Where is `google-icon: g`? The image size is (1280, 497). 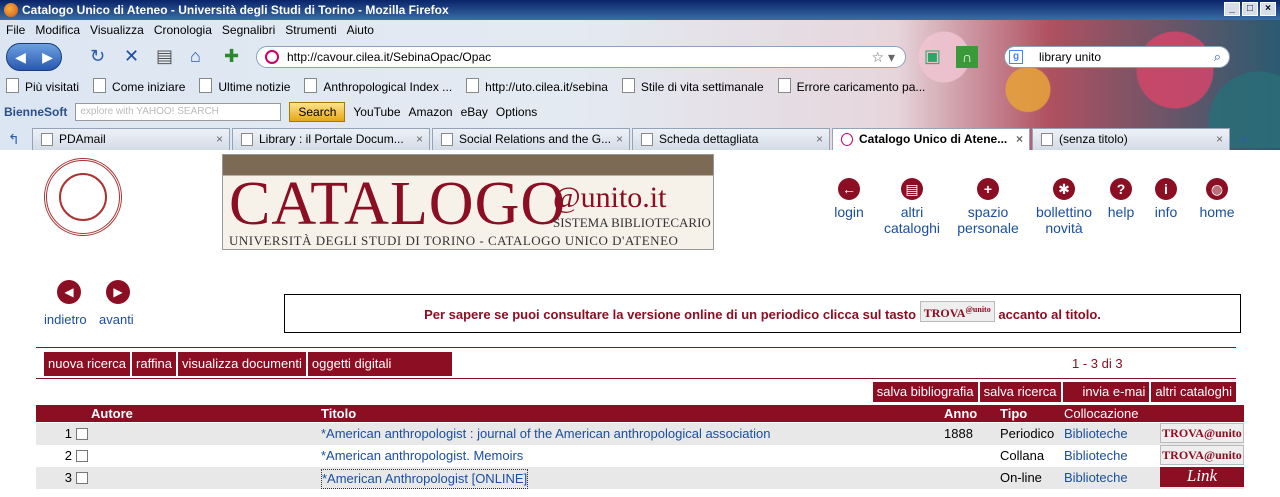 google-icon: g is located at coordinates (1016, 57).